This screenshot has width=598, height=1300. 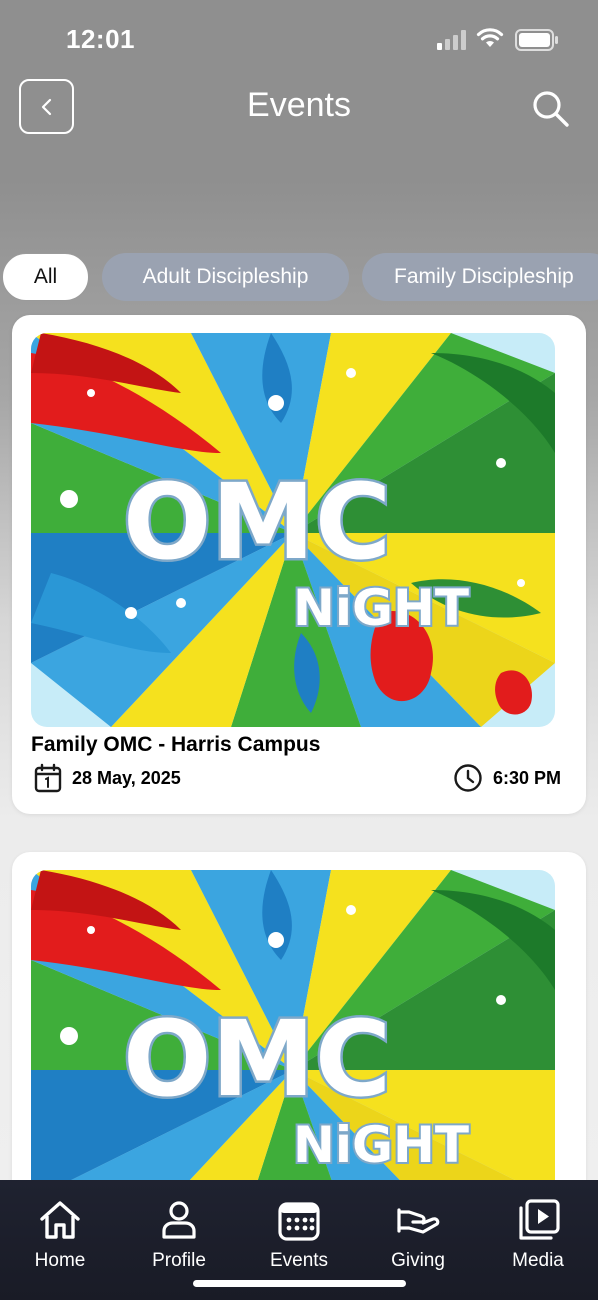 I want to click on giving-hand-icon, so click(x=418, y=1221).